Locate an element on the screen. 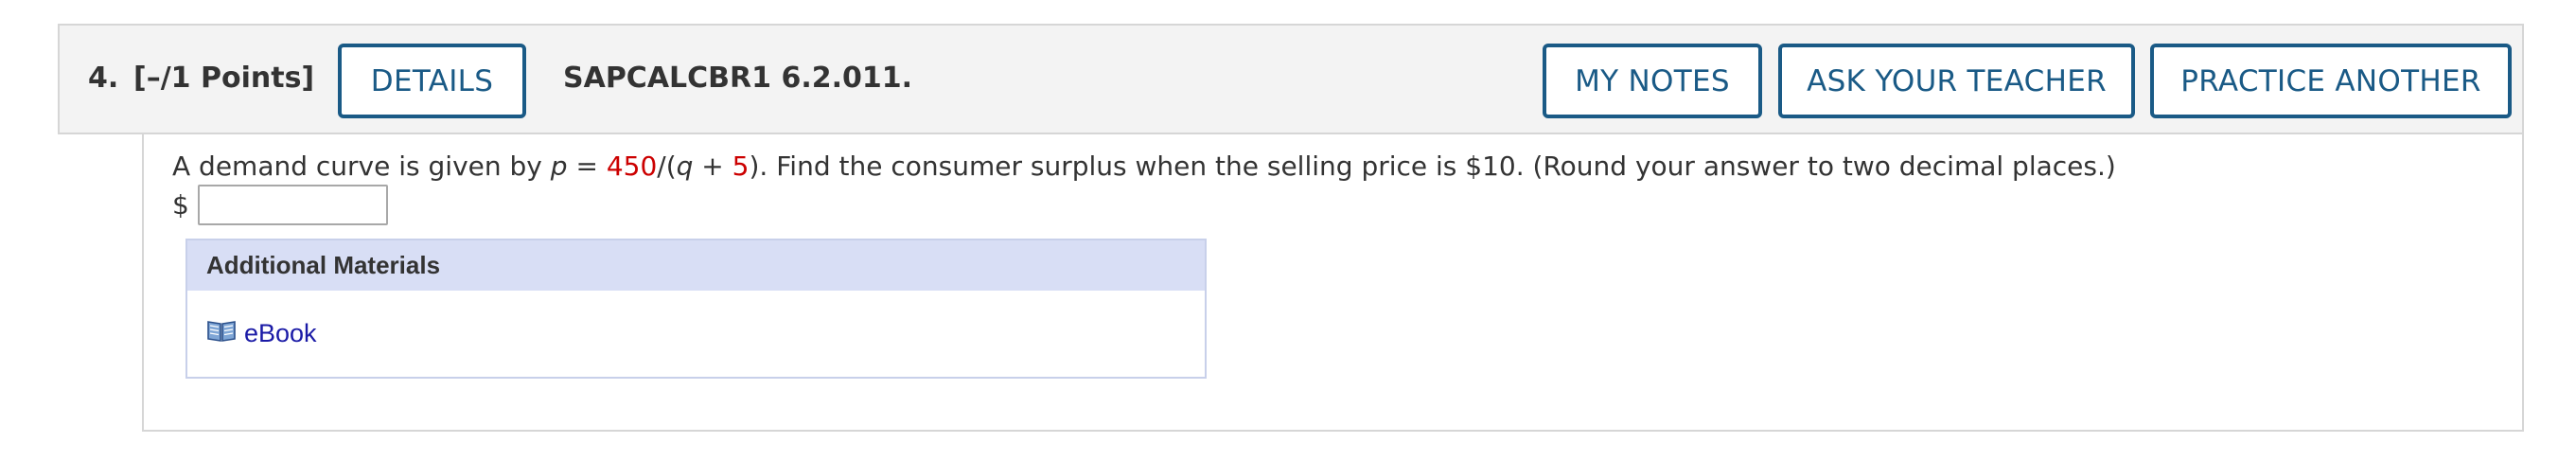 The image size is (2576, 461). prompt-plus: + is located at coordinates (712, 166).